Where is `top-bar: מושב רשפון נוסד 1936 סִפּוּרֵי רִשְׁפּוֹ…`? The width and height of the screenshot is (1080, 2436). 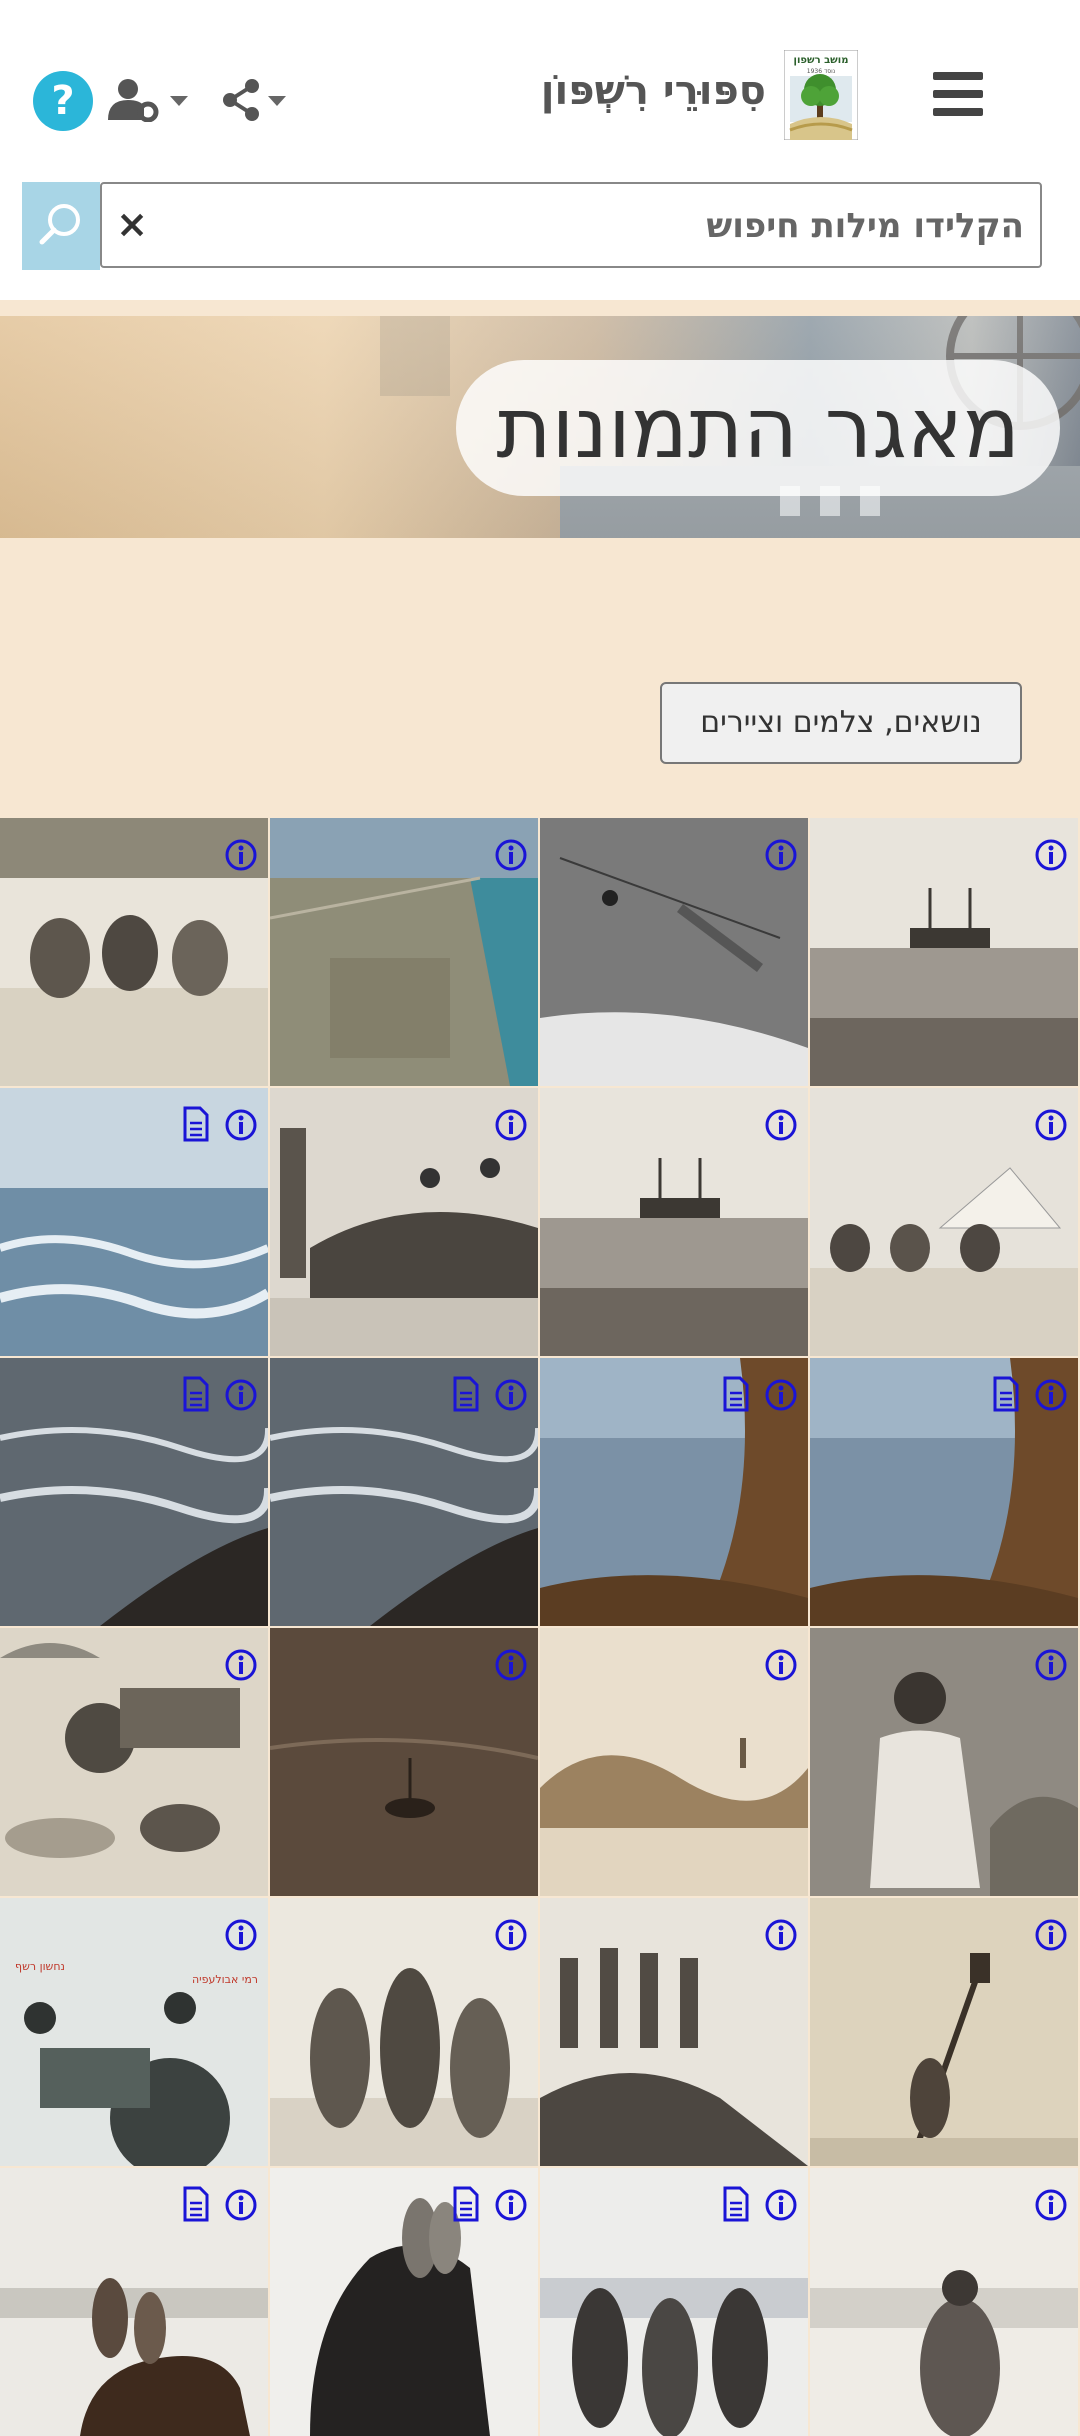 top-bar: מושב רשפון נוסד 1936 סִפּוּרֵי רִשְׁפּוֹ… is located at coordinates (540, 150).